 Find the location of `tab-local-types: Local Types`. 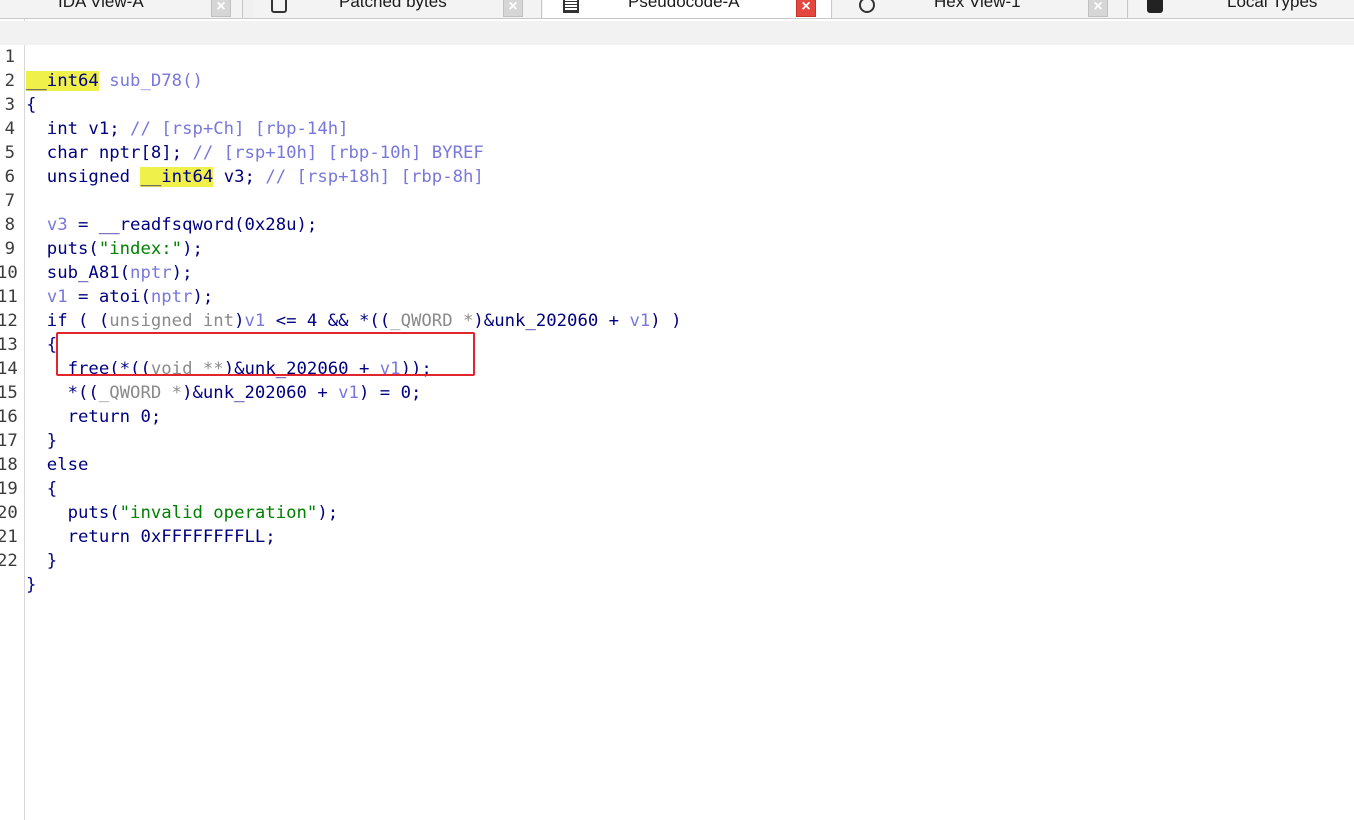

tab-local-types: Local Types is located at coordinates (1241, 9).